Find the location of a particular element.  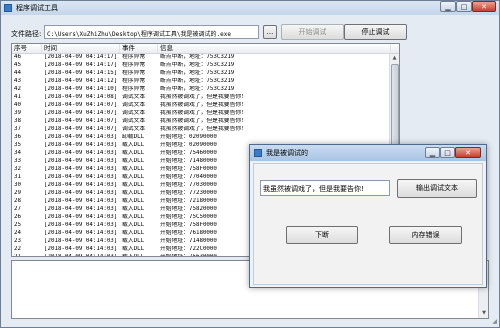

main-title: 程序调试工具 is located at coordinates (37, 8).